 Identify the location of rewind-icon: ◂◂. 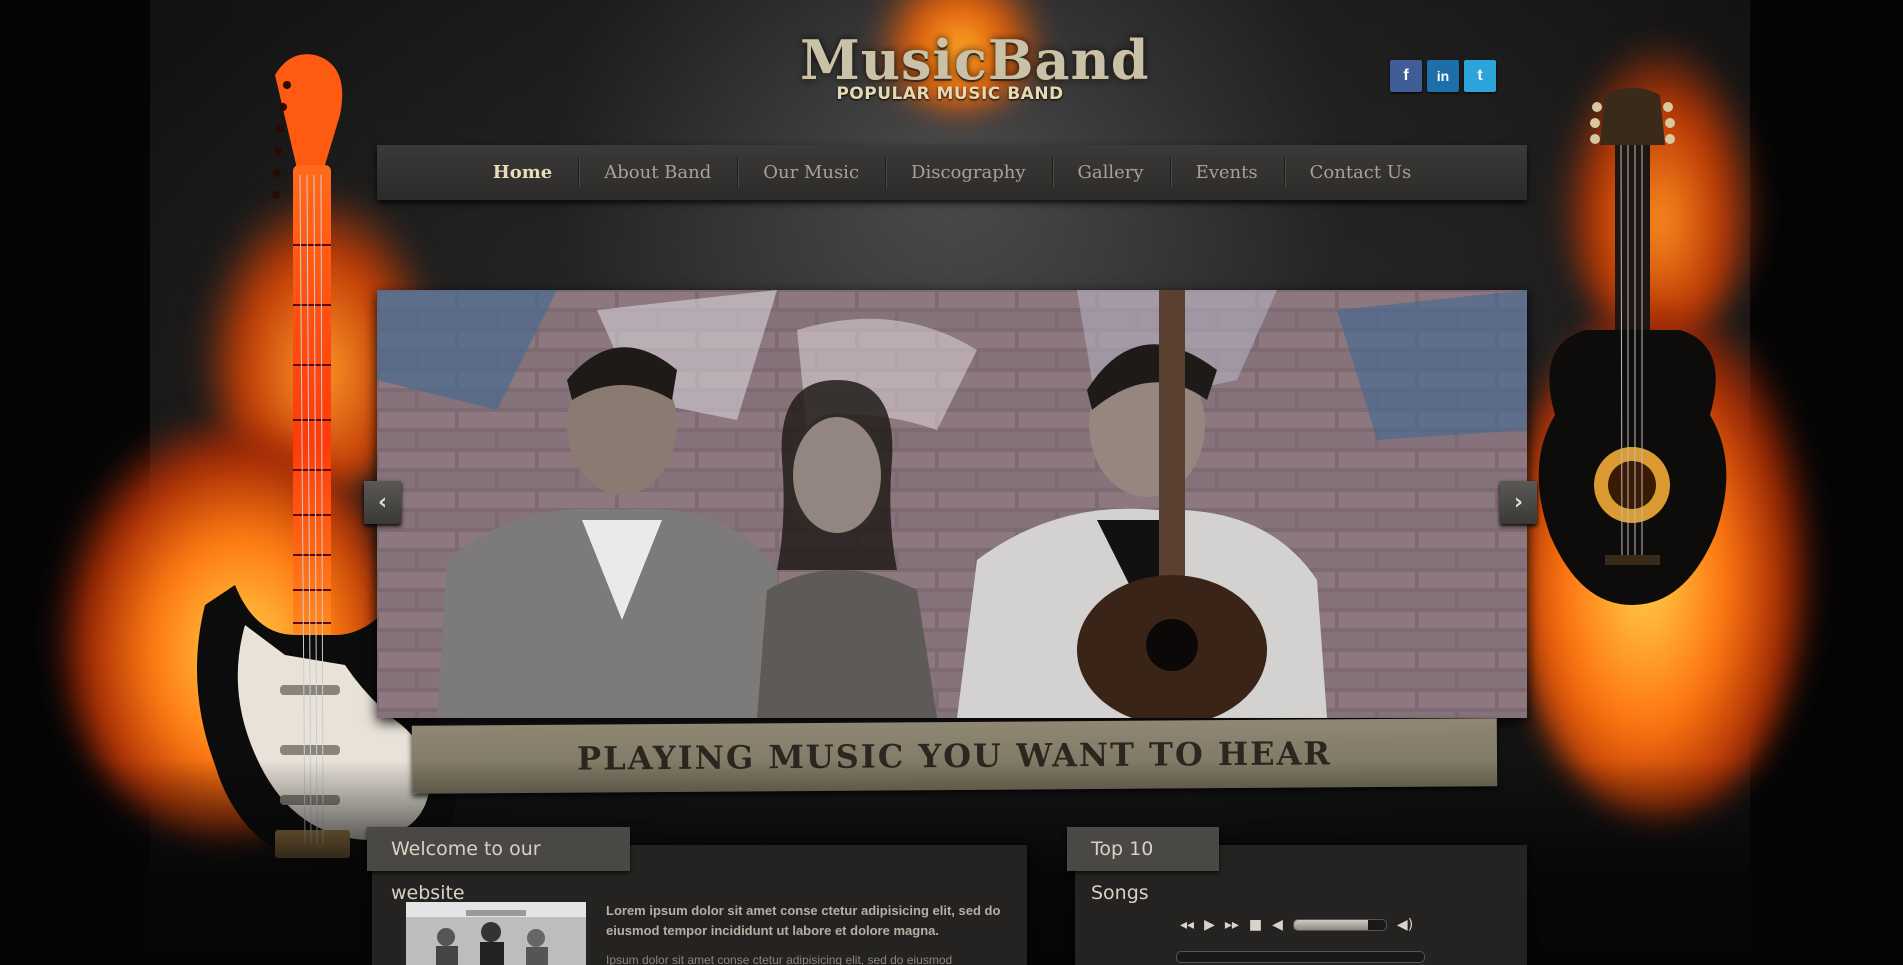
(1187, 925).